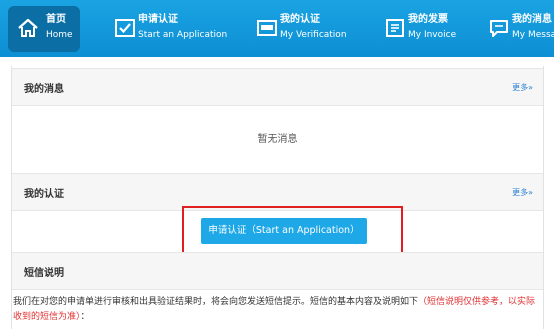 The width and height of the screenshot is (554, 329). What do you see at coordinates (522, 87) in the screenshot?
I see `messages-more-link: 更多»` at bounding box center [522, 87].